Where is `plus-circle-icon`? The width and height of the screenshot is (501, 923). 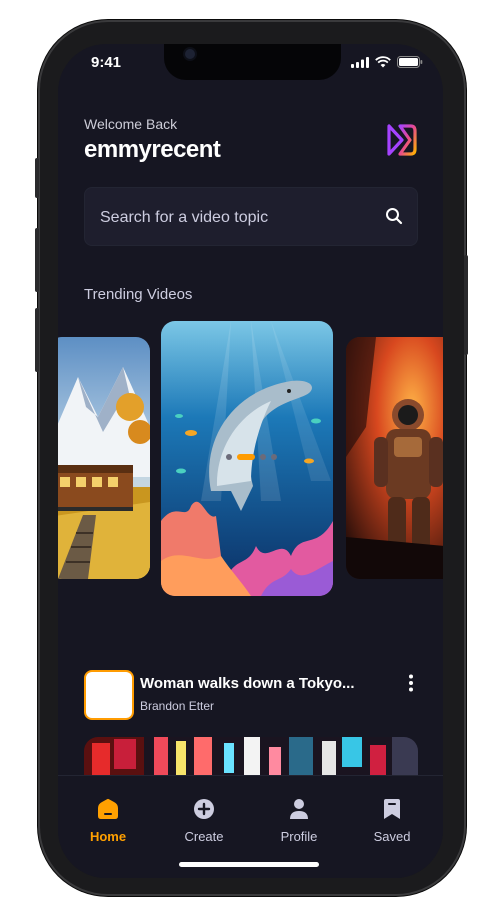
plus-circle-icon is located at coordinates (204, 809).